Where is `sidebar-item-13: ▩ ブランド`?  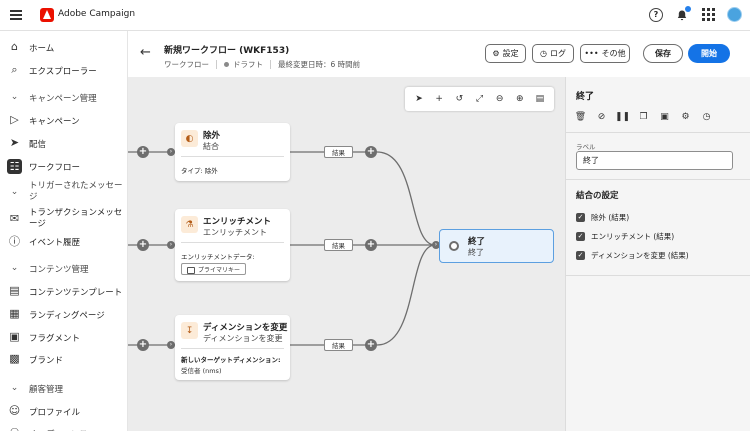 sidebar-item-13: ▩ ブランド is located at coordinates (64, 359).